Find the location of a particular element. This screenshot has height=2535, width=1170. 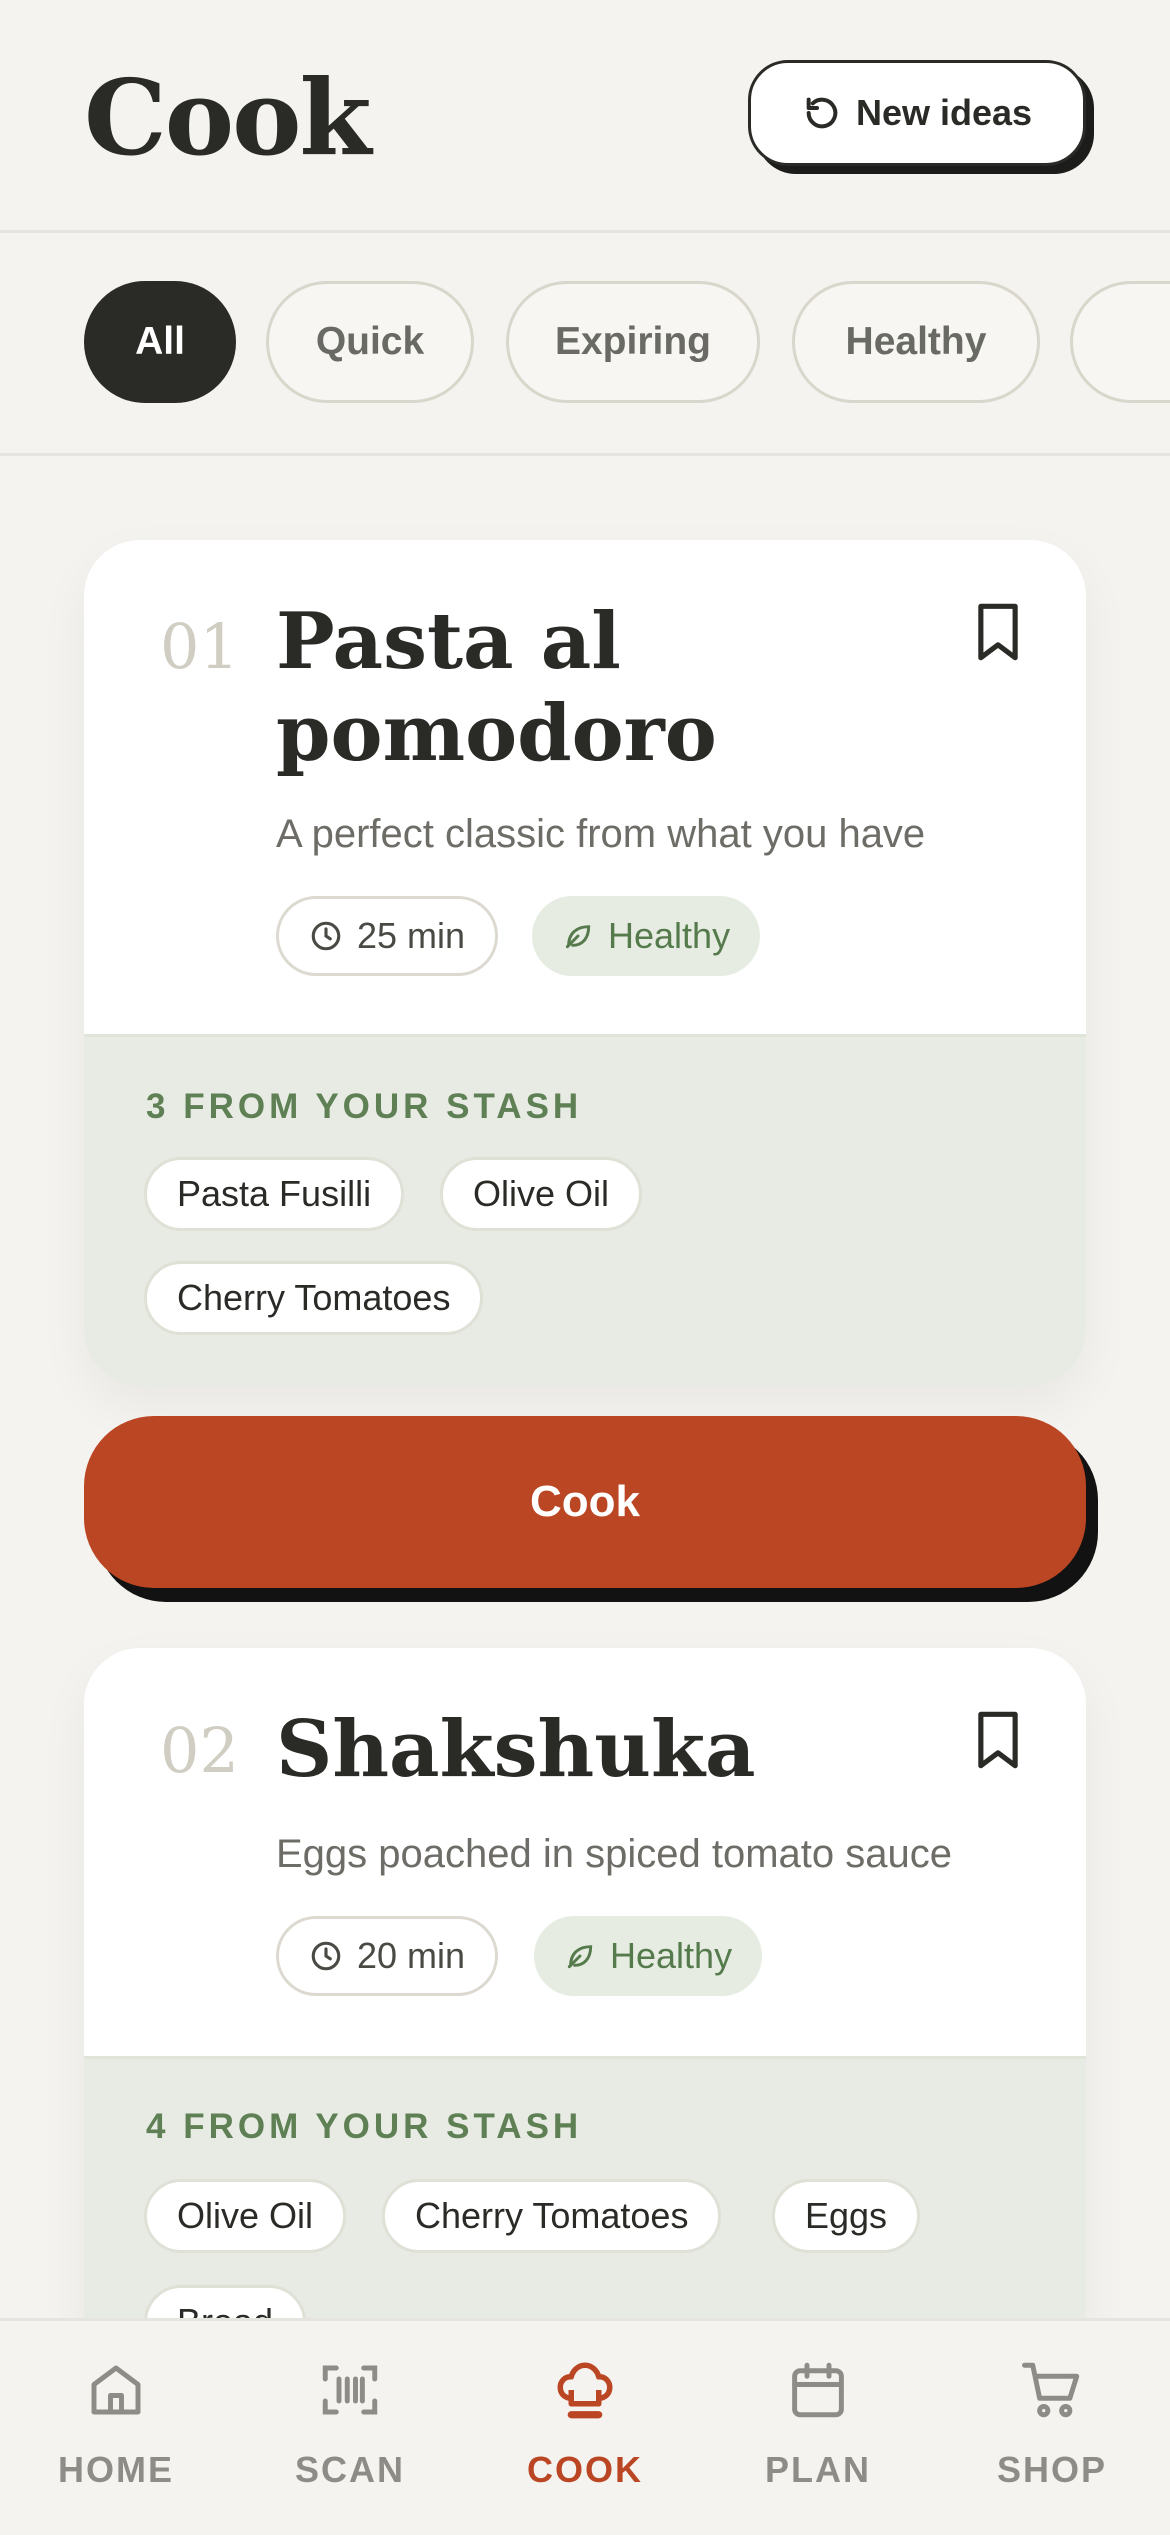

nav-home: HOME is located at coordinates (116, 2424).